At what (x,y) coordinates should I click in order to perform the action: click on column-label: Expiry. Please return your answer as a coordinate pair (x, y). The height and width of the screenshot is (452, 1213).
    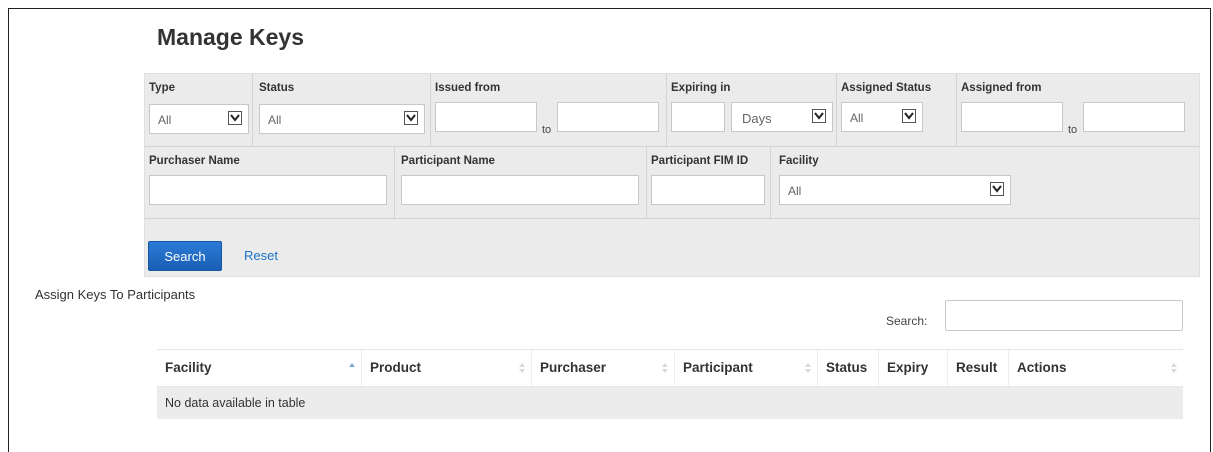
    Looking at the image, I should click on (908, 367).